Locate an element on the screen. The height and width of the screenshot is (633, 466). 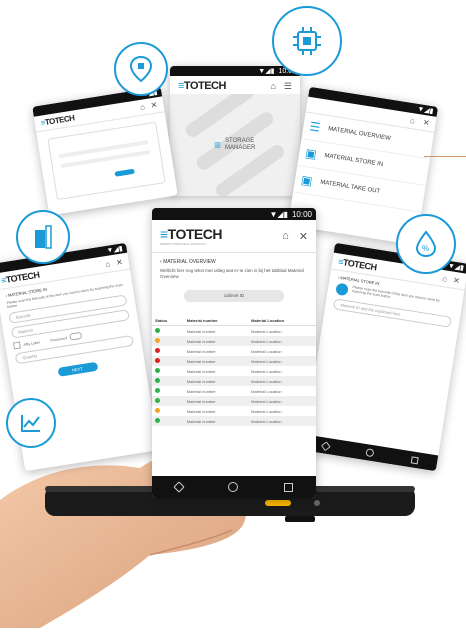
next-button: NEXT is located at coordinates (77, 369).